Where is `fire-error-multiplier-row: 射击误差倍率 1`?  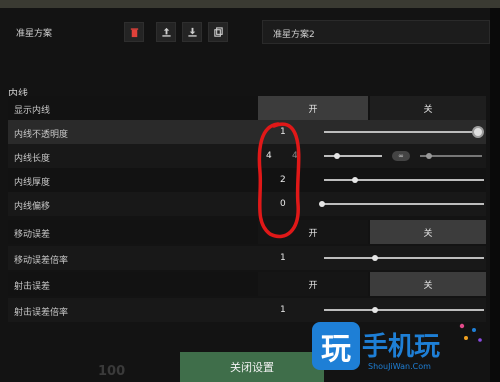
fire-error-multiplier-row: 射击误差倍率 1 is located at coordinates (247, 310).